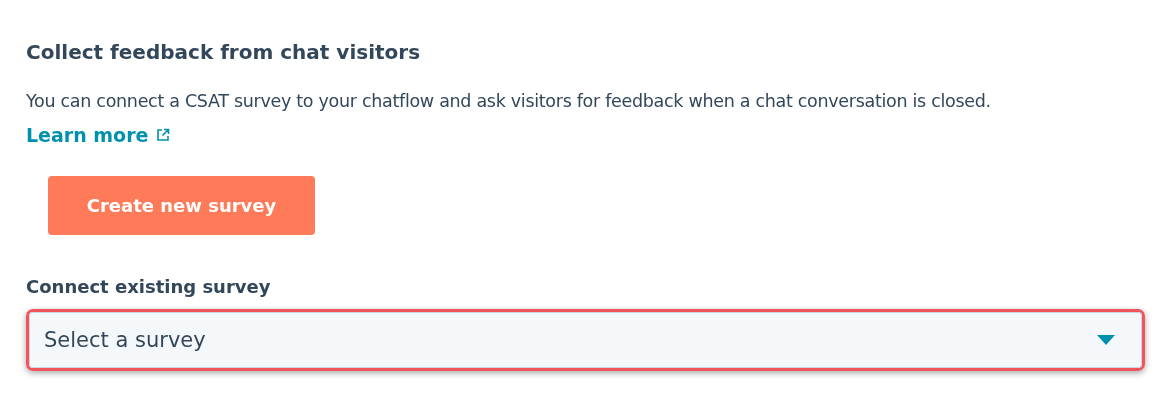 This screenshot has height=401, width=1158. I want to click on external-link-icon, so click(163, 135).